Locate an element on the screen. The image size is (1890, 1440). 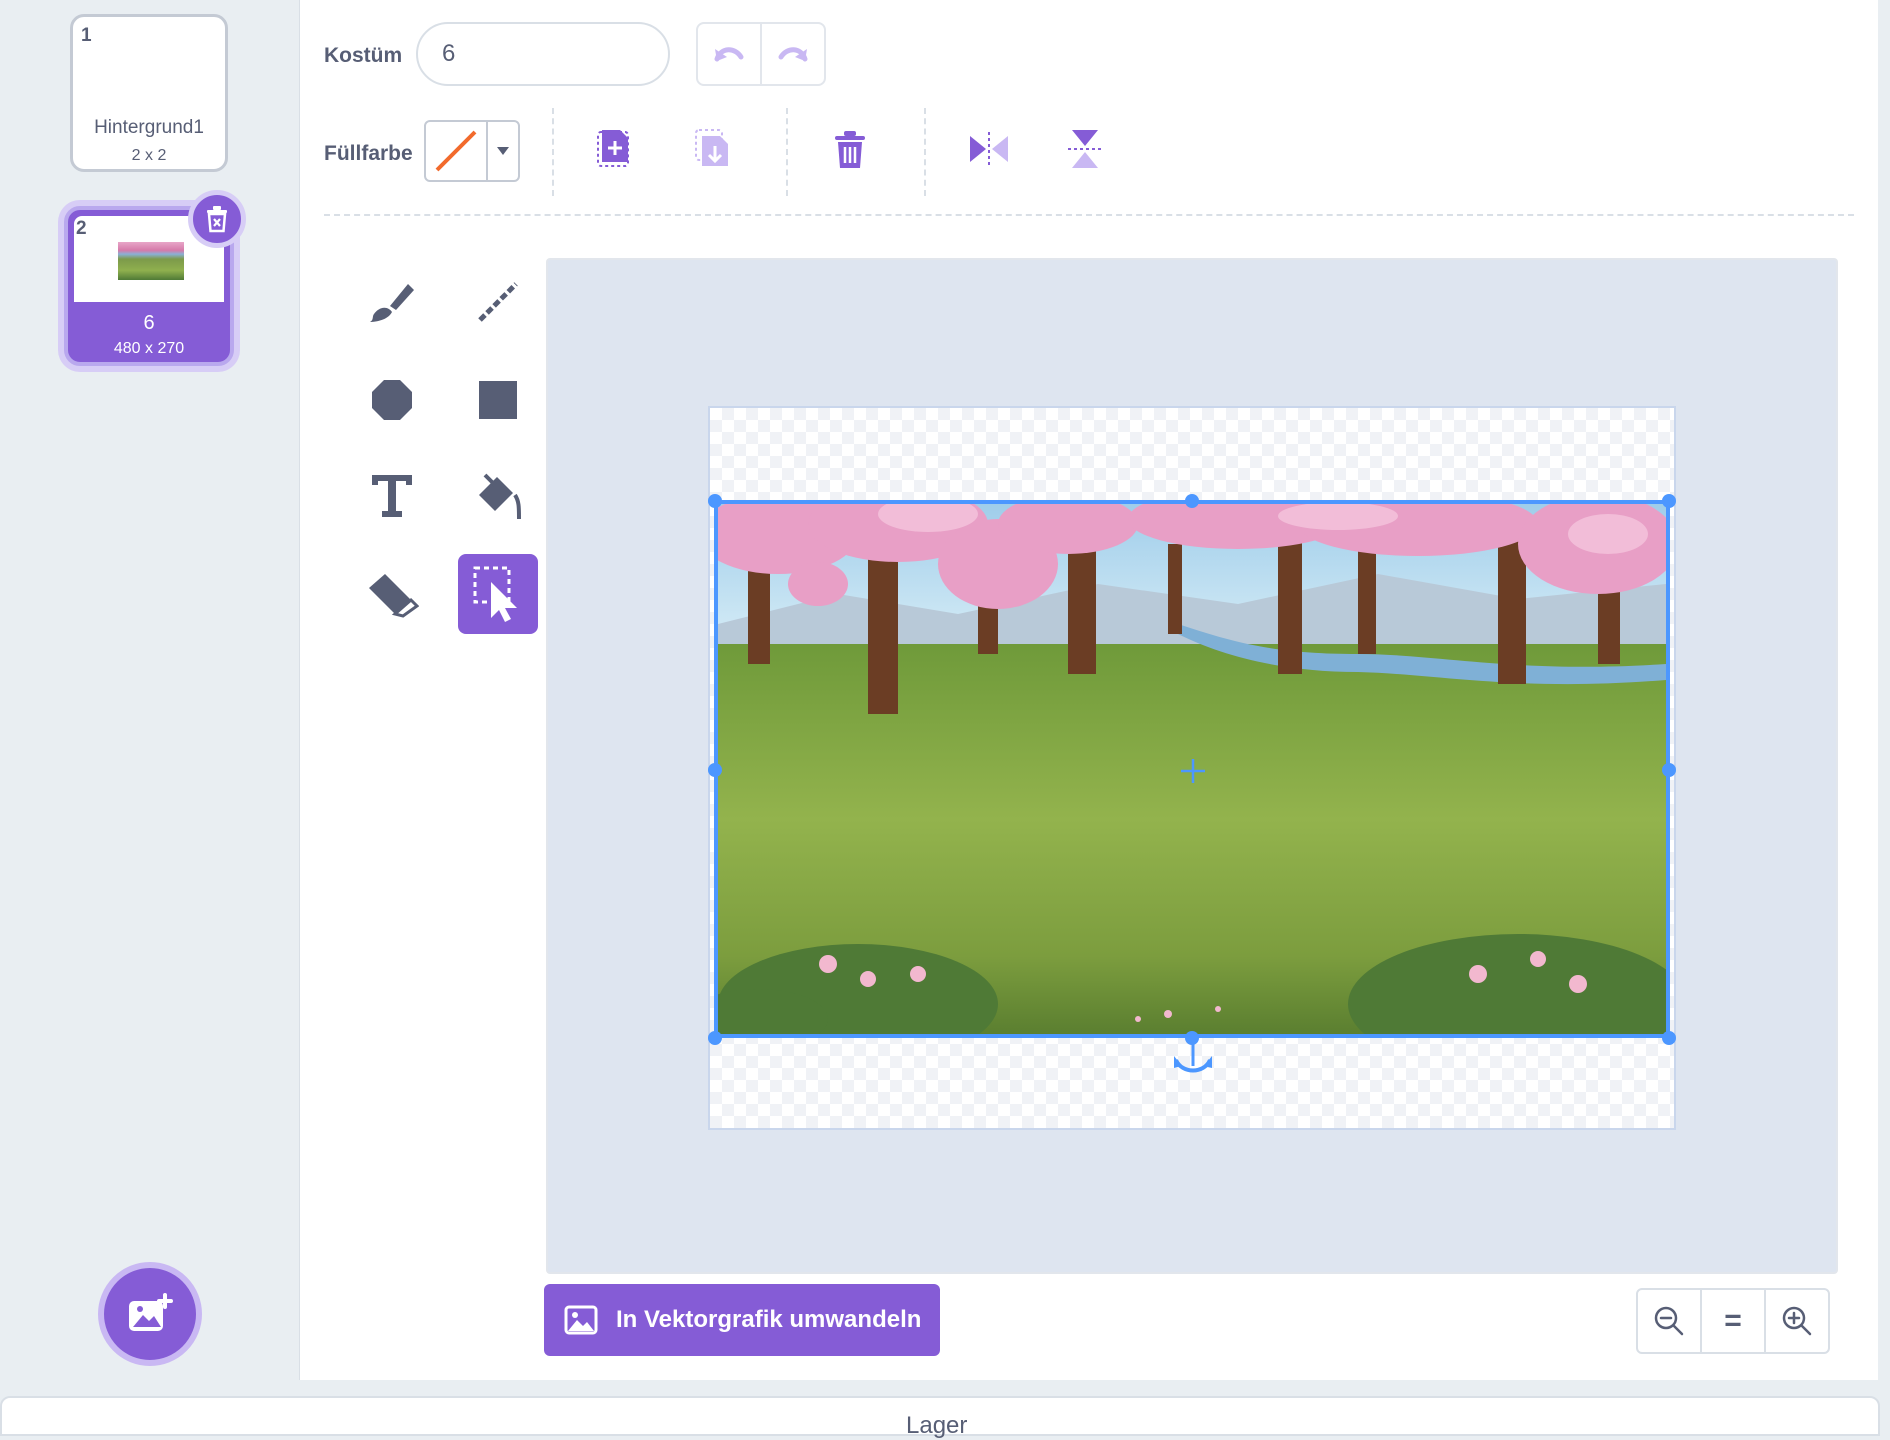
paste-button is located at coordinates (712, 148).